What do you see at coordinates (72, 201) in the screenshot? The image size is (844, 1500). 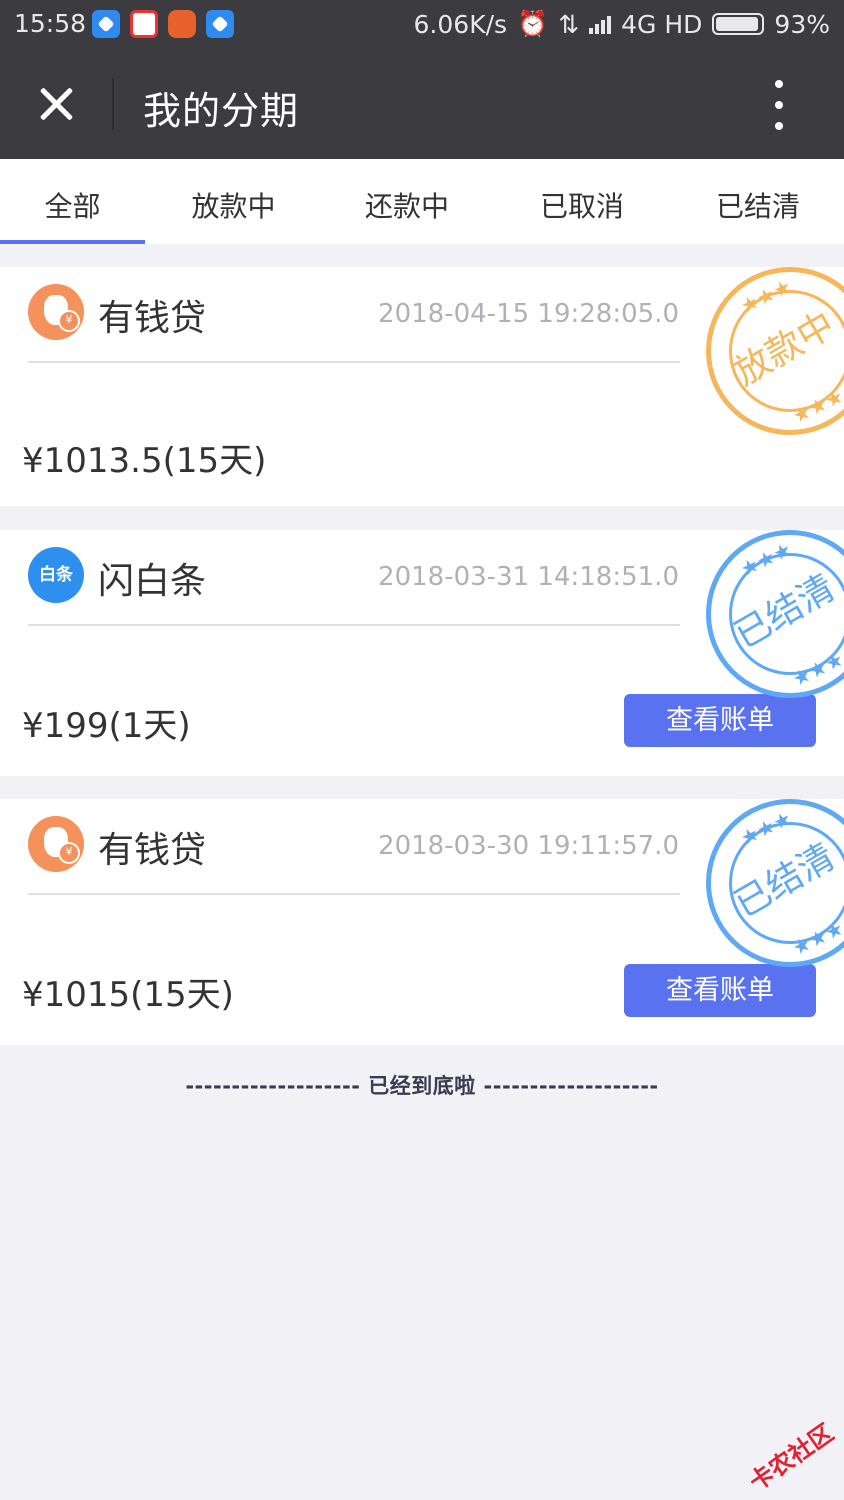 I see `tab-all: 全部` at bounding box center [72, 201].